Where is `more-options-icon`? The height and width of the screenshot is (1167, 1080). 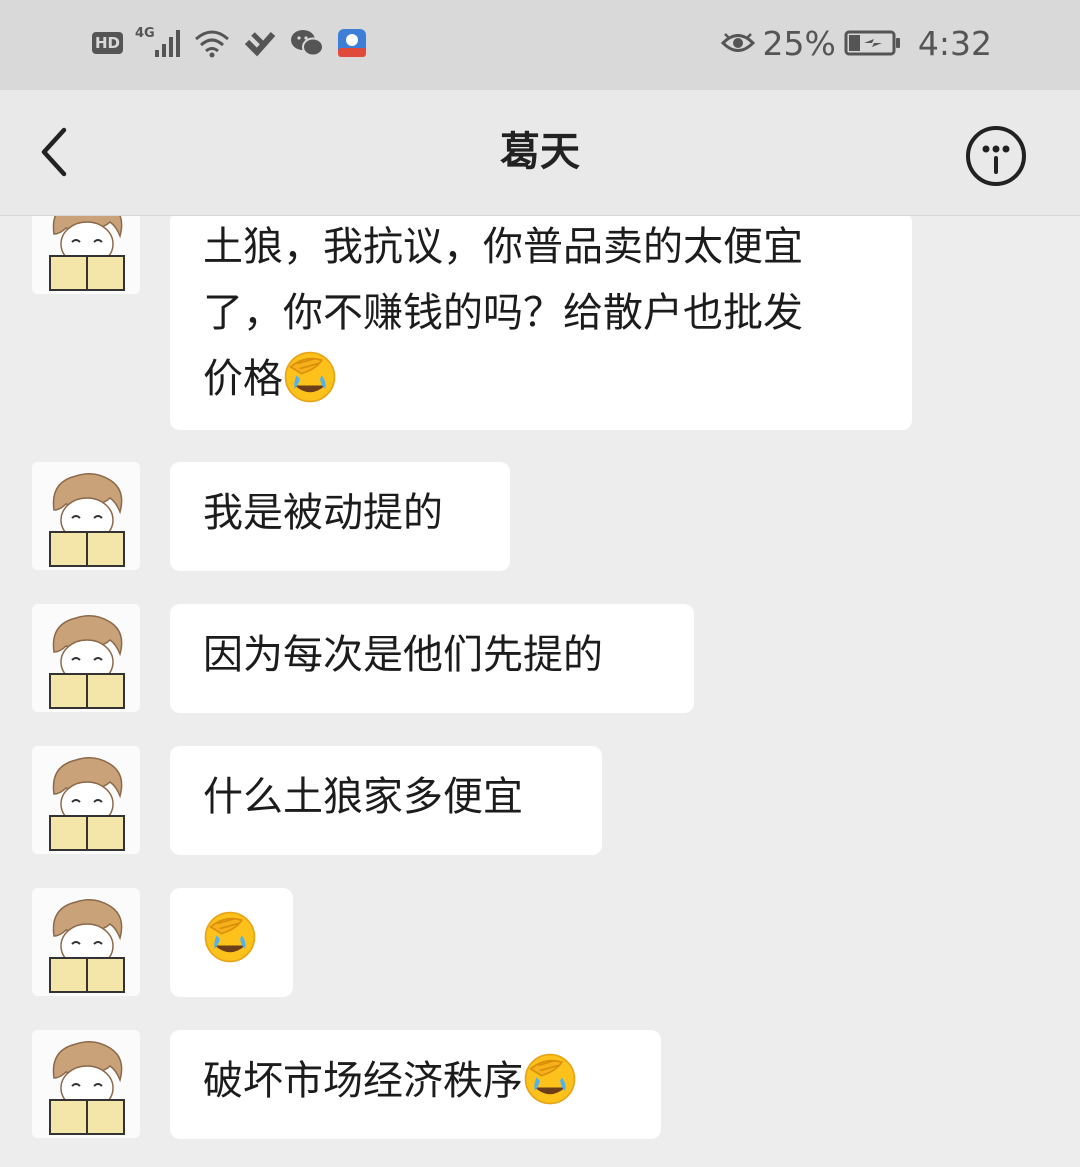 more-options-icon is located at coordinates (996, 156).